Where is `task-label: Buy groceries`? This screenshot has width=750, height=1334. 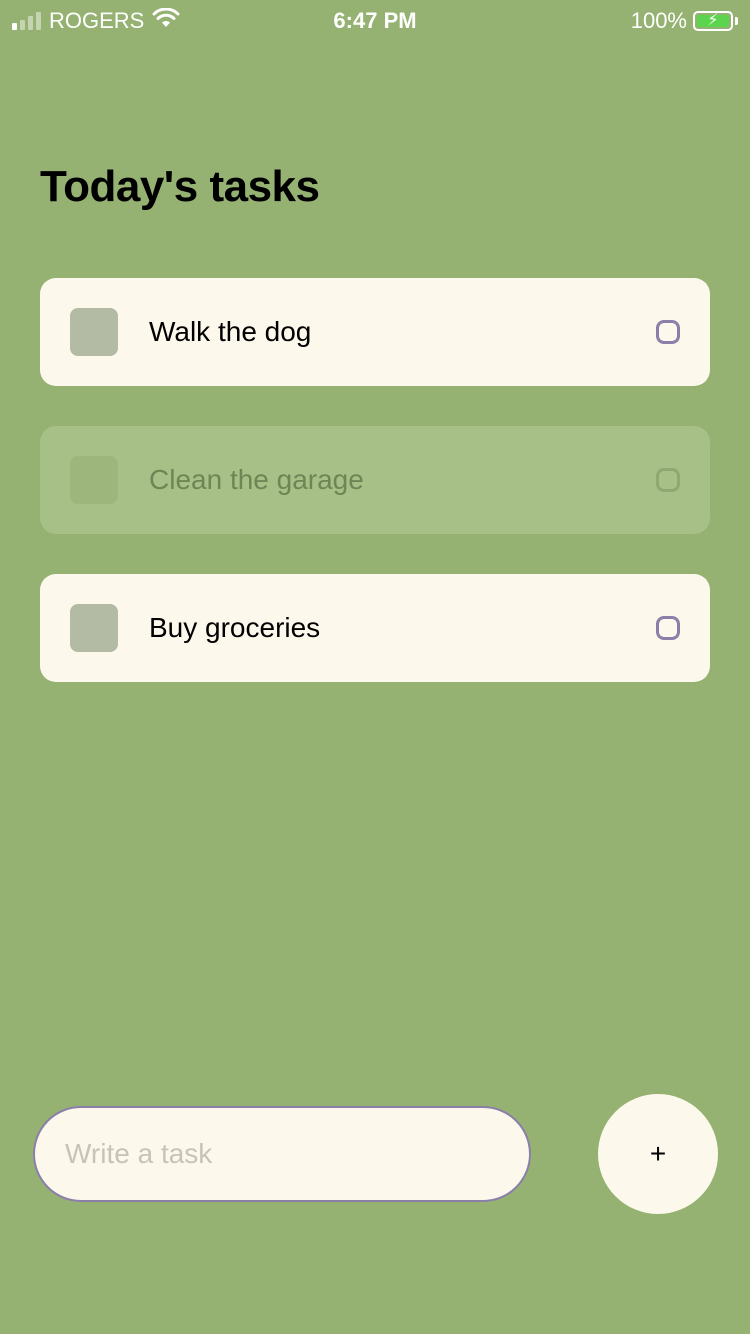
task-label: Buy groceries is located at coordinates (235, 627).